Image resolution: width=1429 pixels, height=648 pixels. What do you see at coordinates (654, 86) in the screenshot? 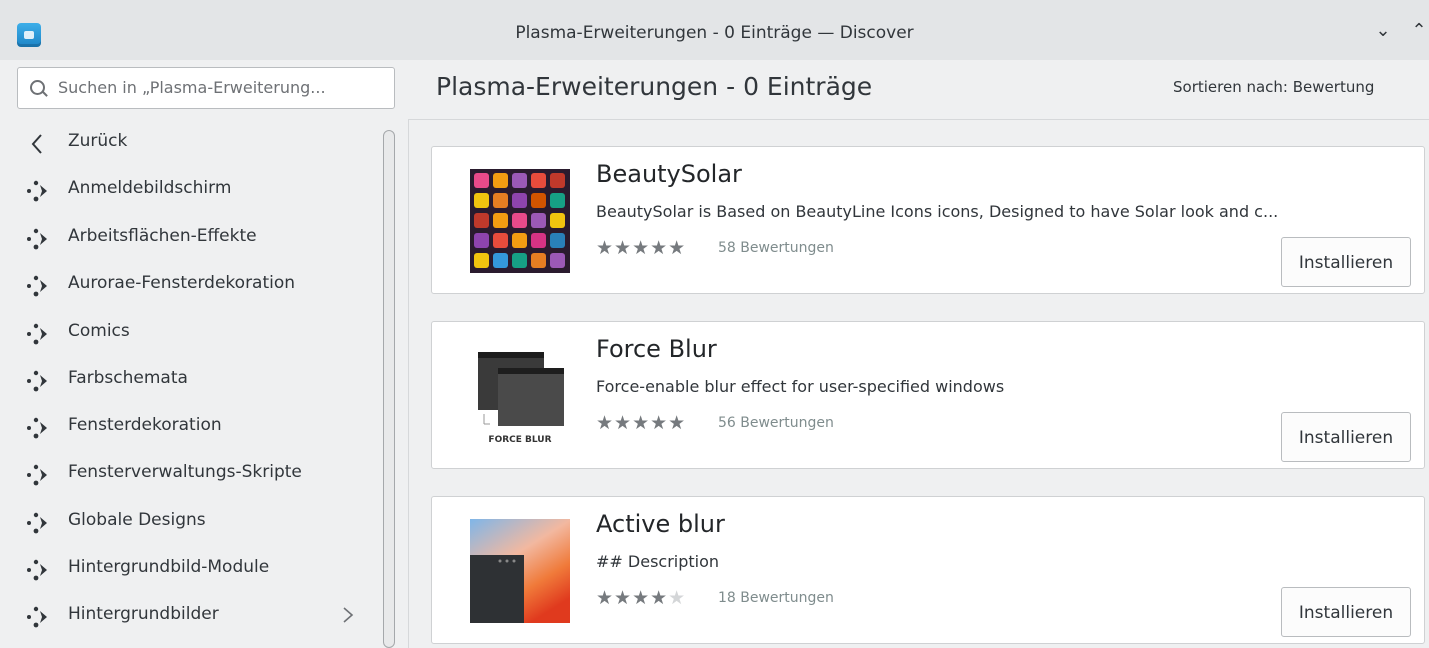
I see `page-title: Plasma-Erweiterungen - 0 Einträge` at bounding box center [654, 86].